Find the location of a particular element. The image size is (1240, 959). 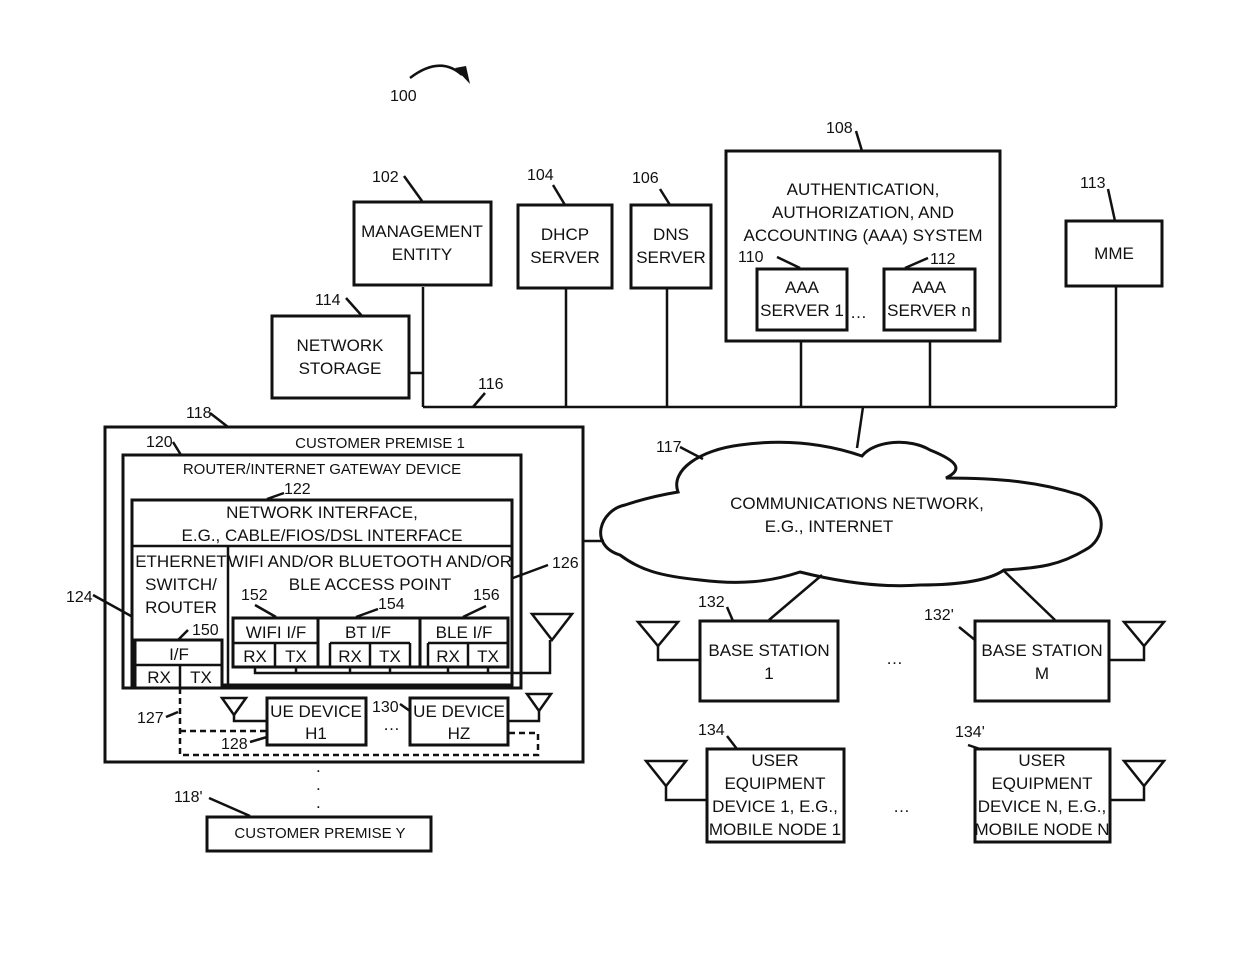

customer-premise-y: CUSTOMER PREMISE Y 118' is located at coordinates (303, 821).